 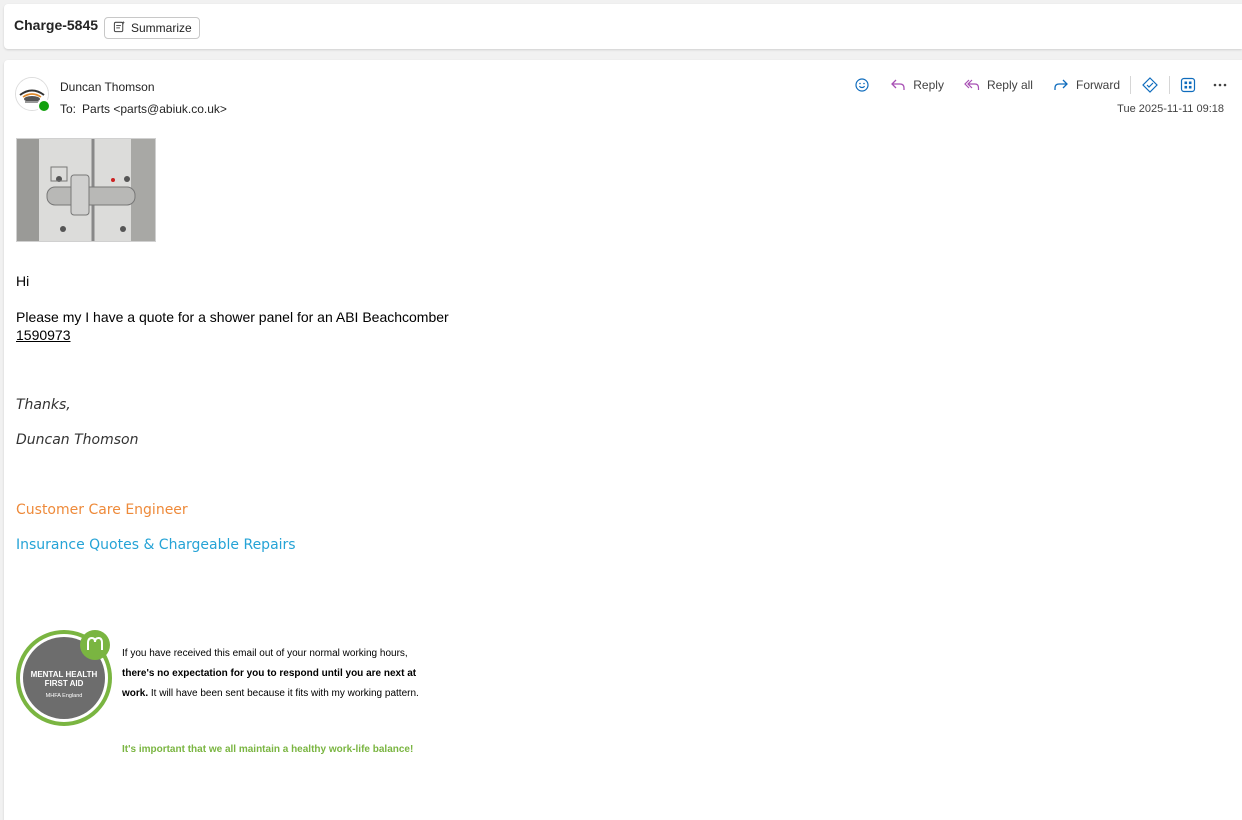 What do you see at coordinates (77, 440) in the screenshot?
I see `signature-name: Duncan Thomson` at bounding box center [77, 440].